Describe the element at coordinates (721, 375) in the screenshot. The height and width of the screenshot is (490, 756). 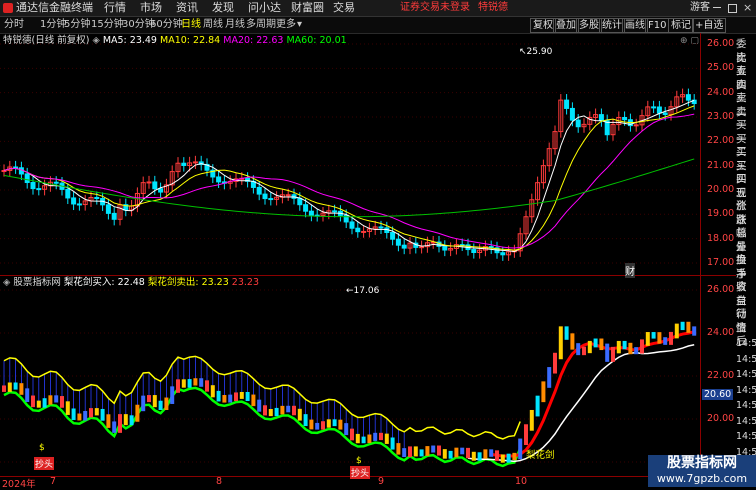
I see `y-tick-indicator: 22.00` at that location.